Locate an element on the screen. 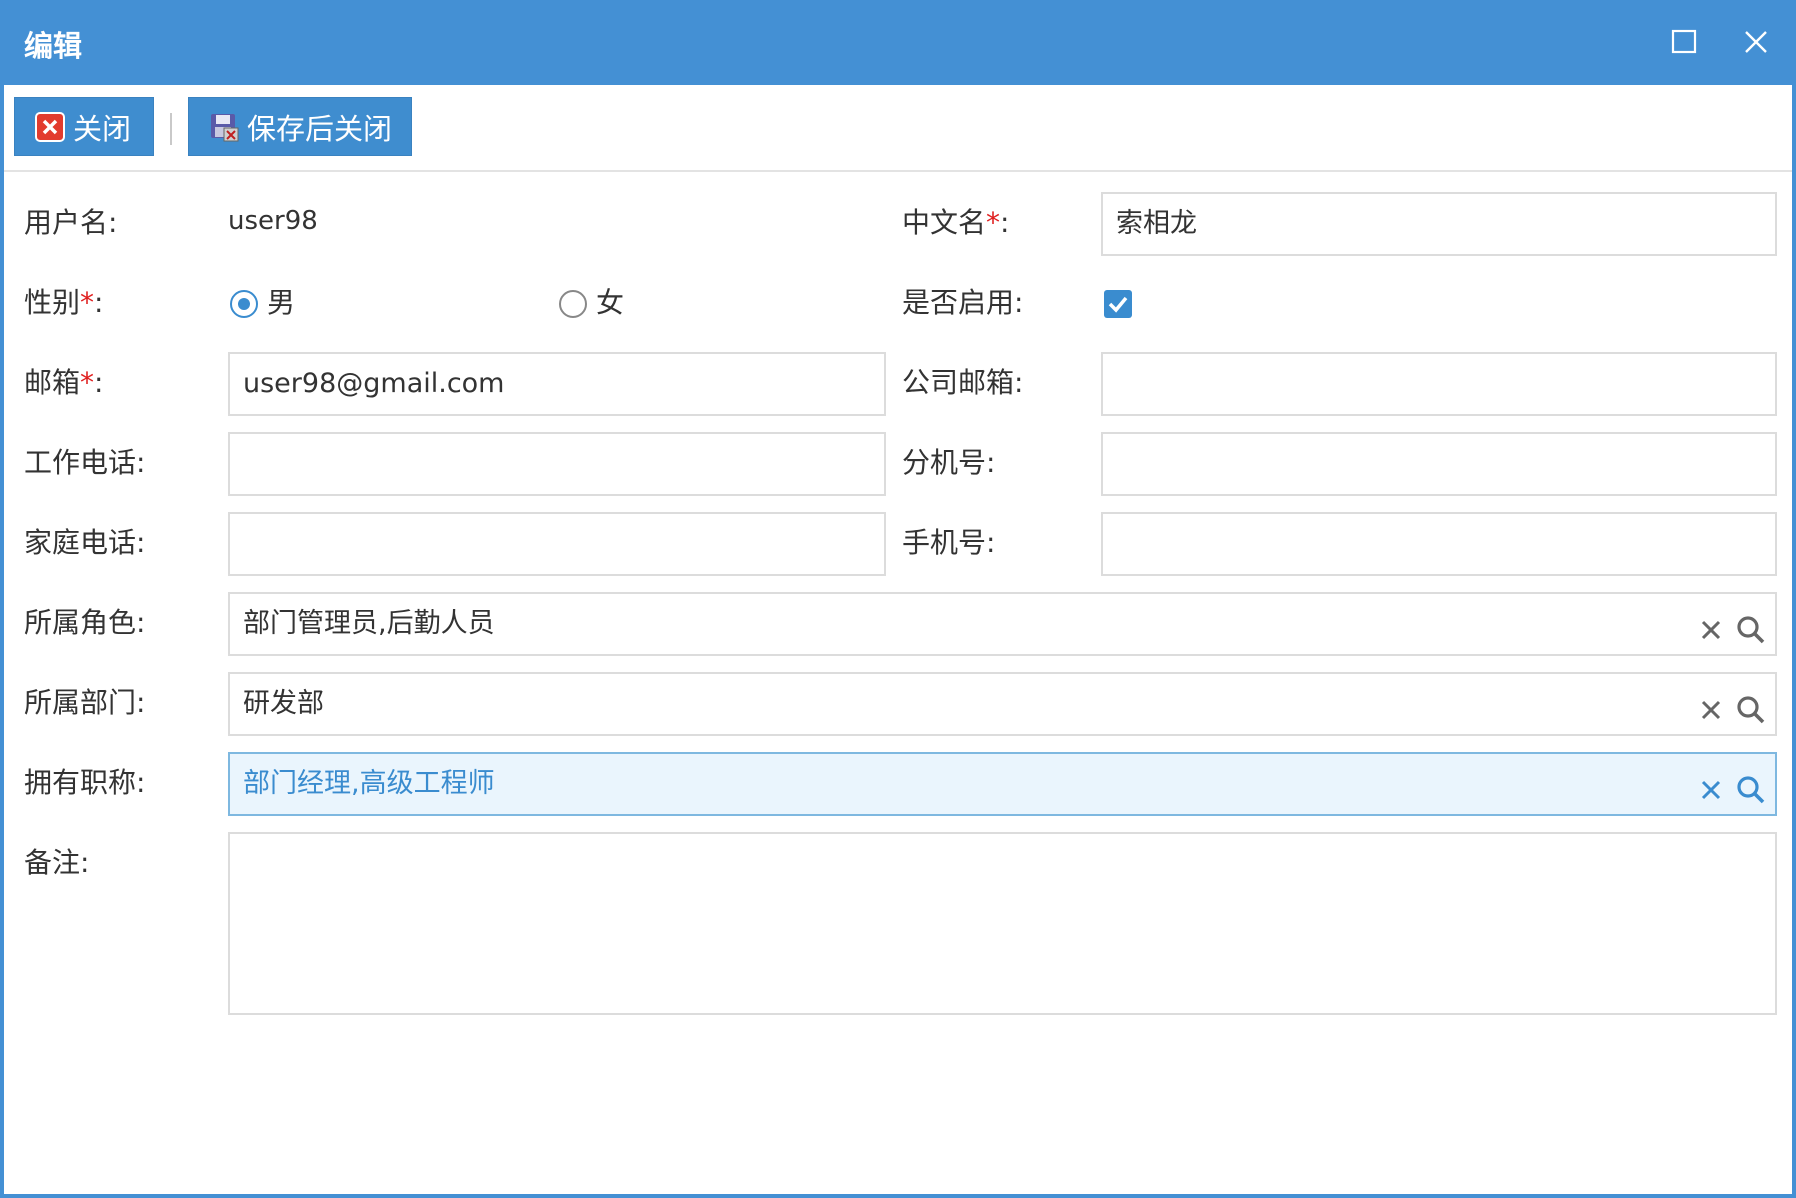 Image resolution: width=1796 pixels, height=1198 pixels. department-label: 所属部门: is located at coordinates (85, 702).